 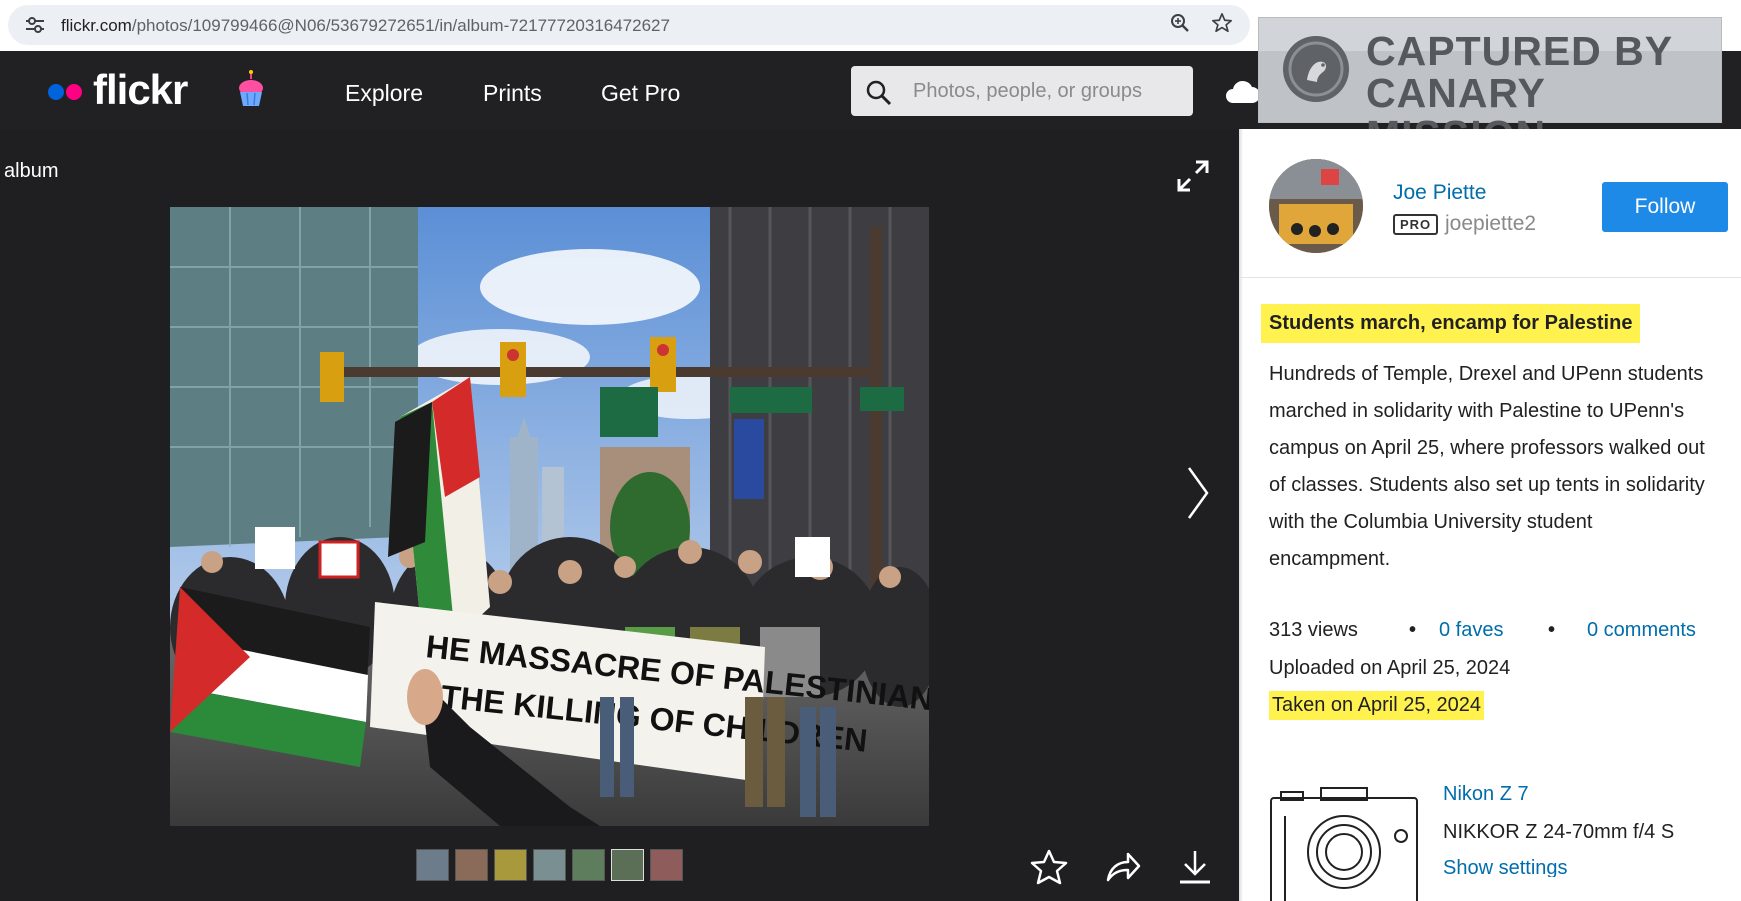 I want to click on nav-get-pro: Get Pro, so click(x=640, y=93).